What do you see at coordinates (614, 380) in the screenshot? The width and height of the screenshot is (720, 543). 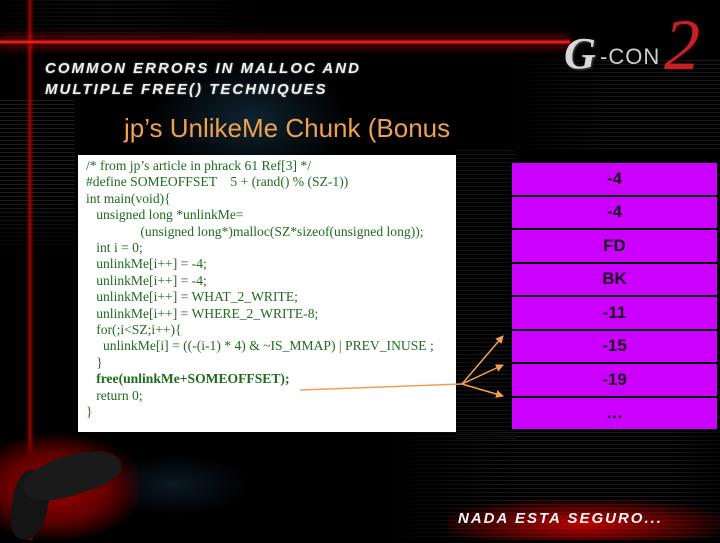 I see `chunk-cell: -19` at bounding box center [614, 380].